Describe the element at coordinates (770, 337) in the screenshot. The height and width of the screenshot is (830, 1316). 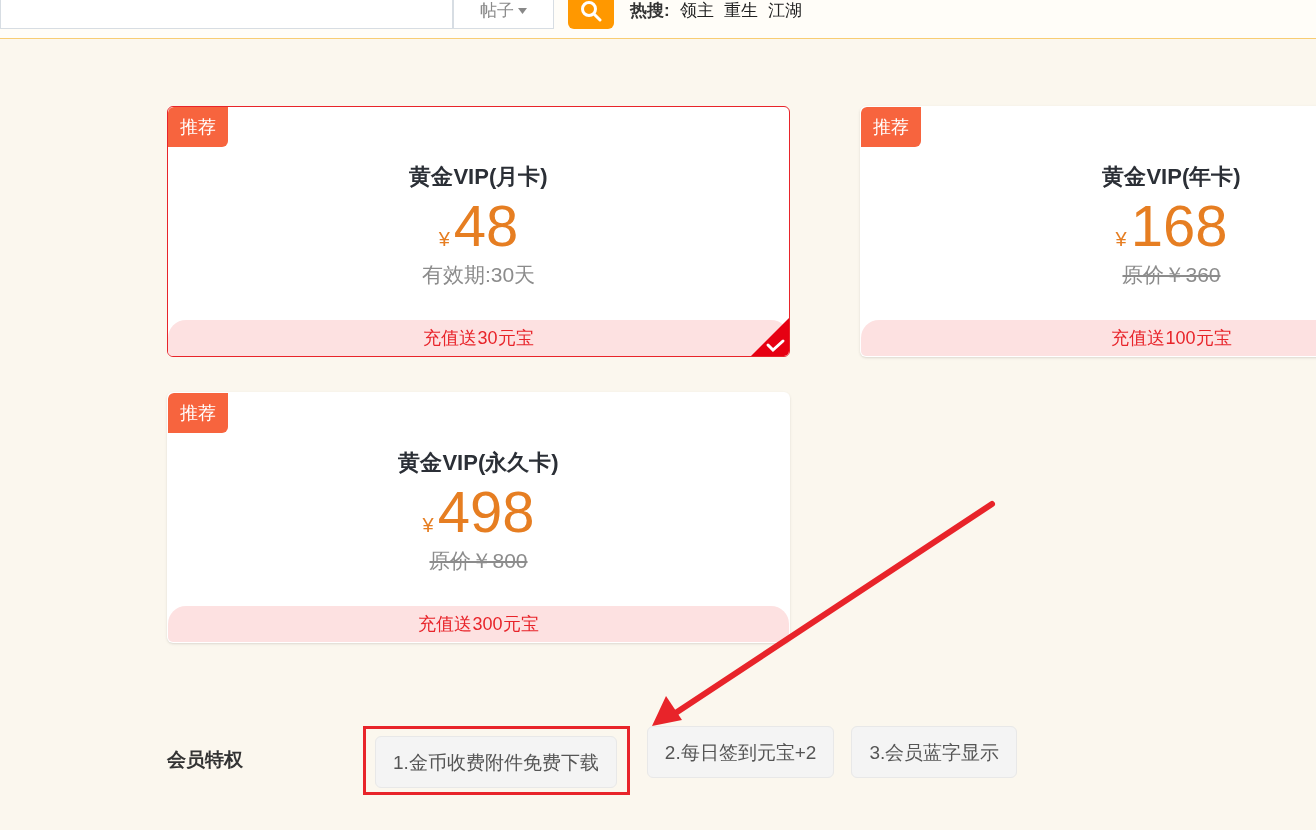
I see `selected-check-icon` at that location.